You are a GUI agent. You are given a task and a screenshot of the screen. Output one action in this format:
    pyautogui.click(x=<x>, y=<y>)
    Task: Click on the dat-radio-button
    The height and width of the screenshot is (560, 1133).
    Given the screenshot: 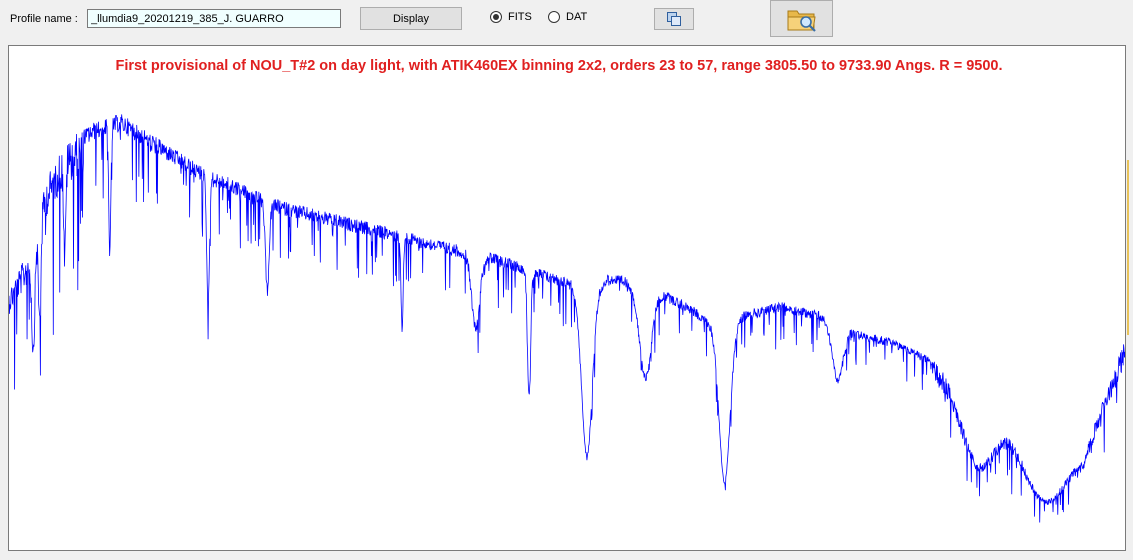 What is the action you would take?
    pyautogui.click(x=554, y=17)
    